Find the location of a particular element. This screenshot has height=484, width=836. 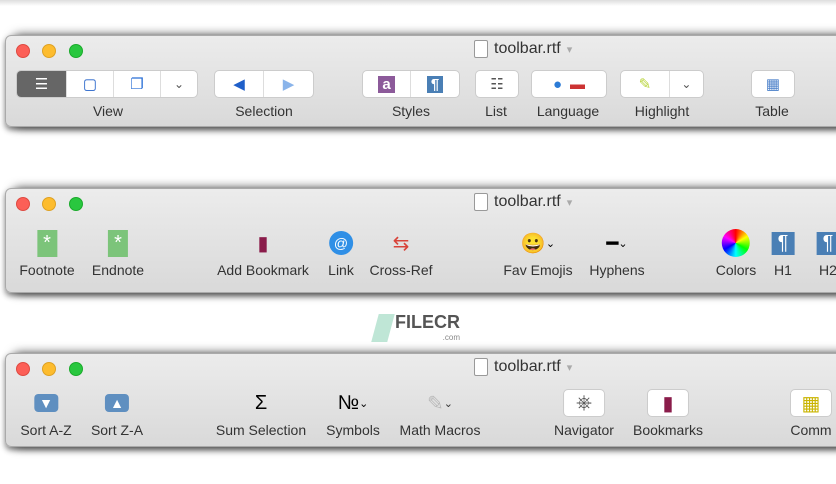

list-label: List is located at coordinates (496, 111).